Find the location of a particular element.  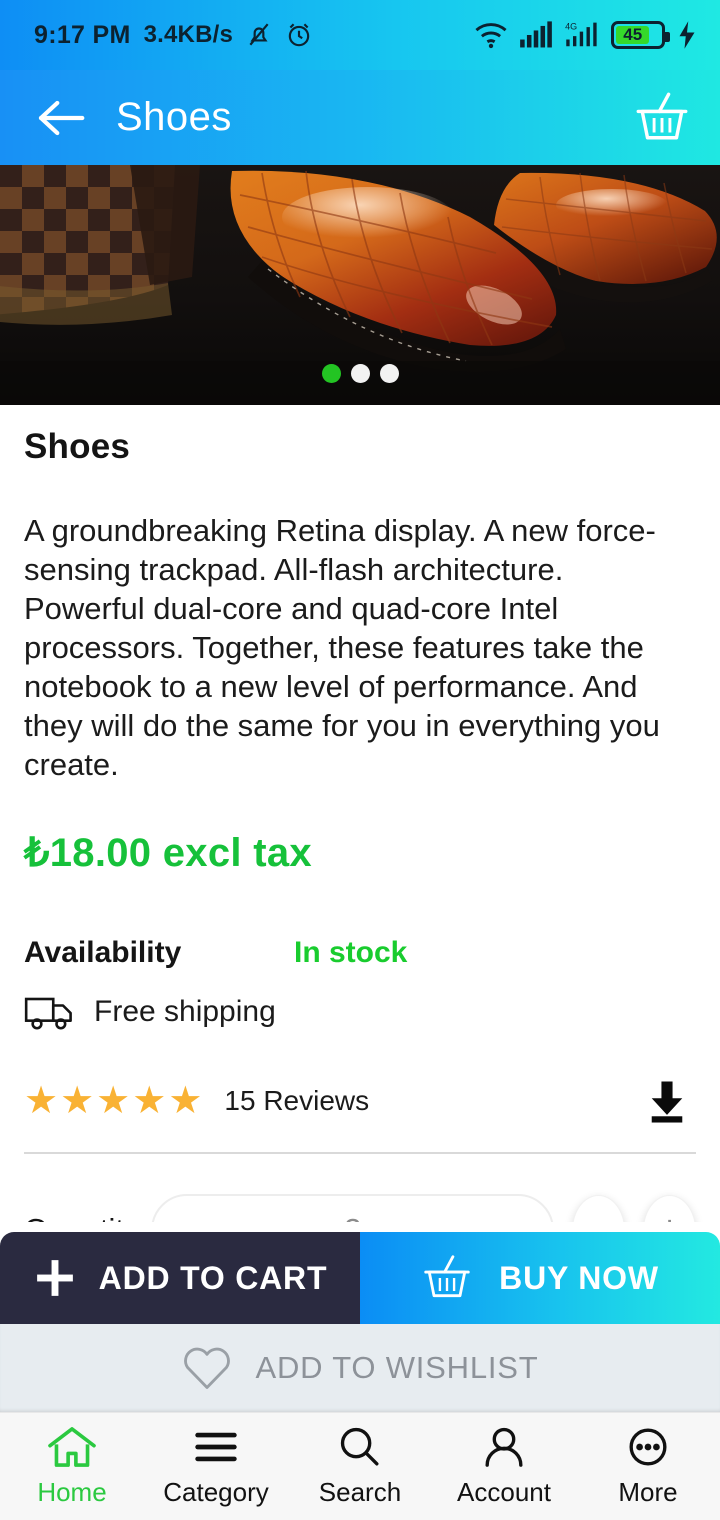

add-to-cart-button: ADD TO CART is located at coordinates (180, 1278).